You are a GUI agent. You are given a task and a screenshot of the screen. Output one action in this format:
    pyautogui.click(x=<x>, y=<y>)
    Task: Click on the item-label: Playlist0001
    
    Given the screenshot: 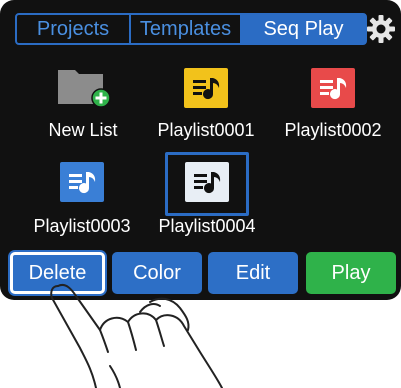 What is the action you would take?
    pyautogui.click(x=206, y=130)
    